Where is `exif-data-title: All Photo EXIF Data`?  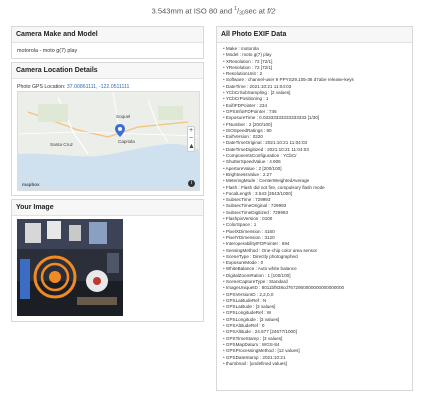
exif-data-title: All Photo EXIF Data is located at coordinates (314, 35).